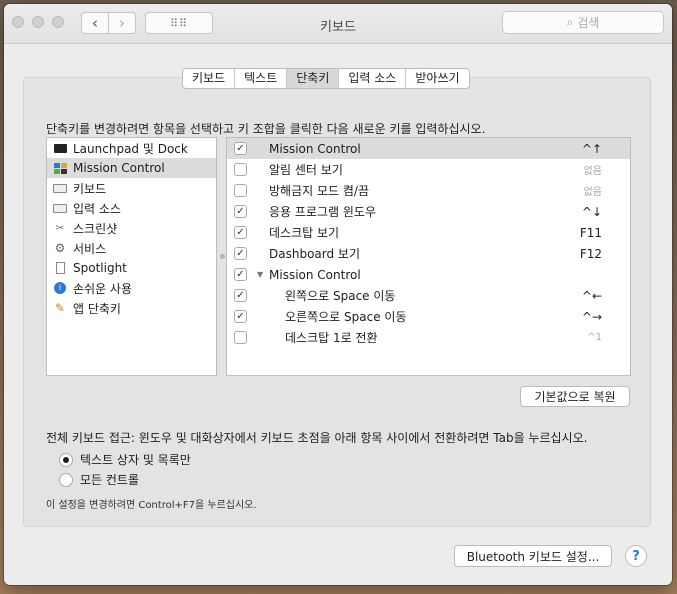 Image resolution: width=677 pixels, height=594 pixels. I want to click on shortcut-label: 데스크탑 1로 전환, so click(331, 338).